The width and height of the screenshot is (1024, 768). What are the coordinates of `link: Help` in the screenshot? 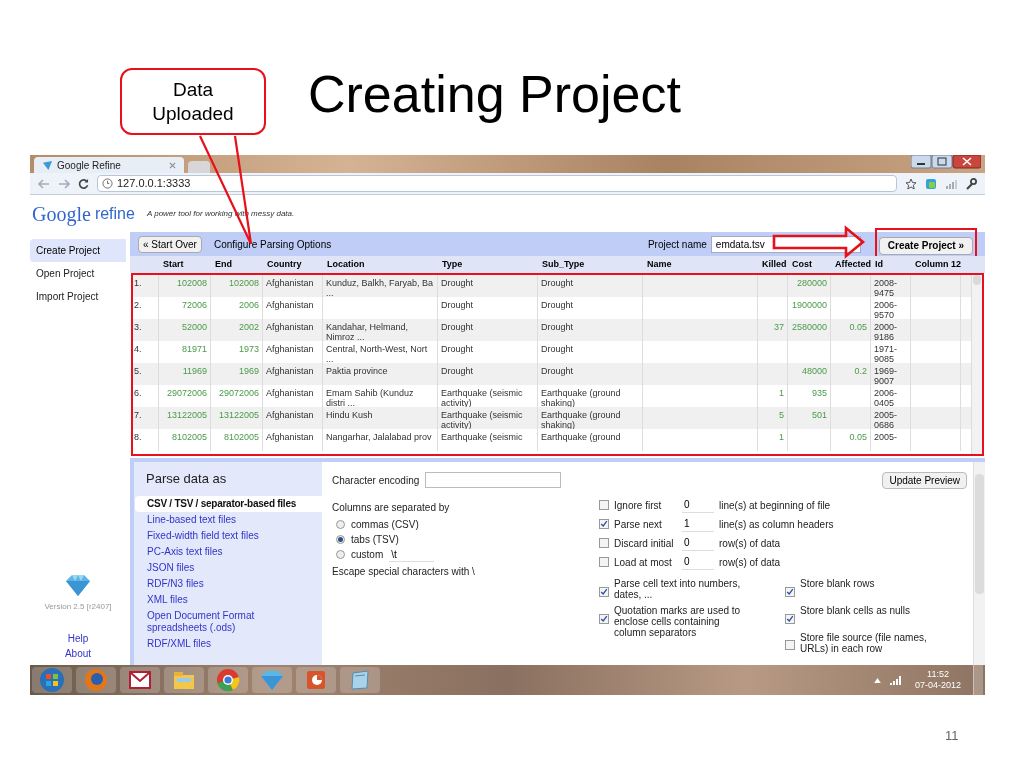 It's located at (78, 638).